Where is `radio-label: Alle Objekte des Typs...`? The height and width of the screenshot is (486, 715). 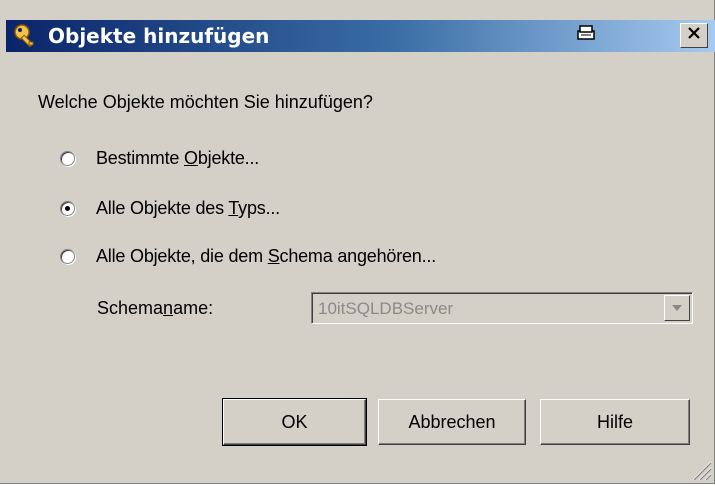 radio-label: Alle Objekte des Typs... is located at coordinates (188, 207).